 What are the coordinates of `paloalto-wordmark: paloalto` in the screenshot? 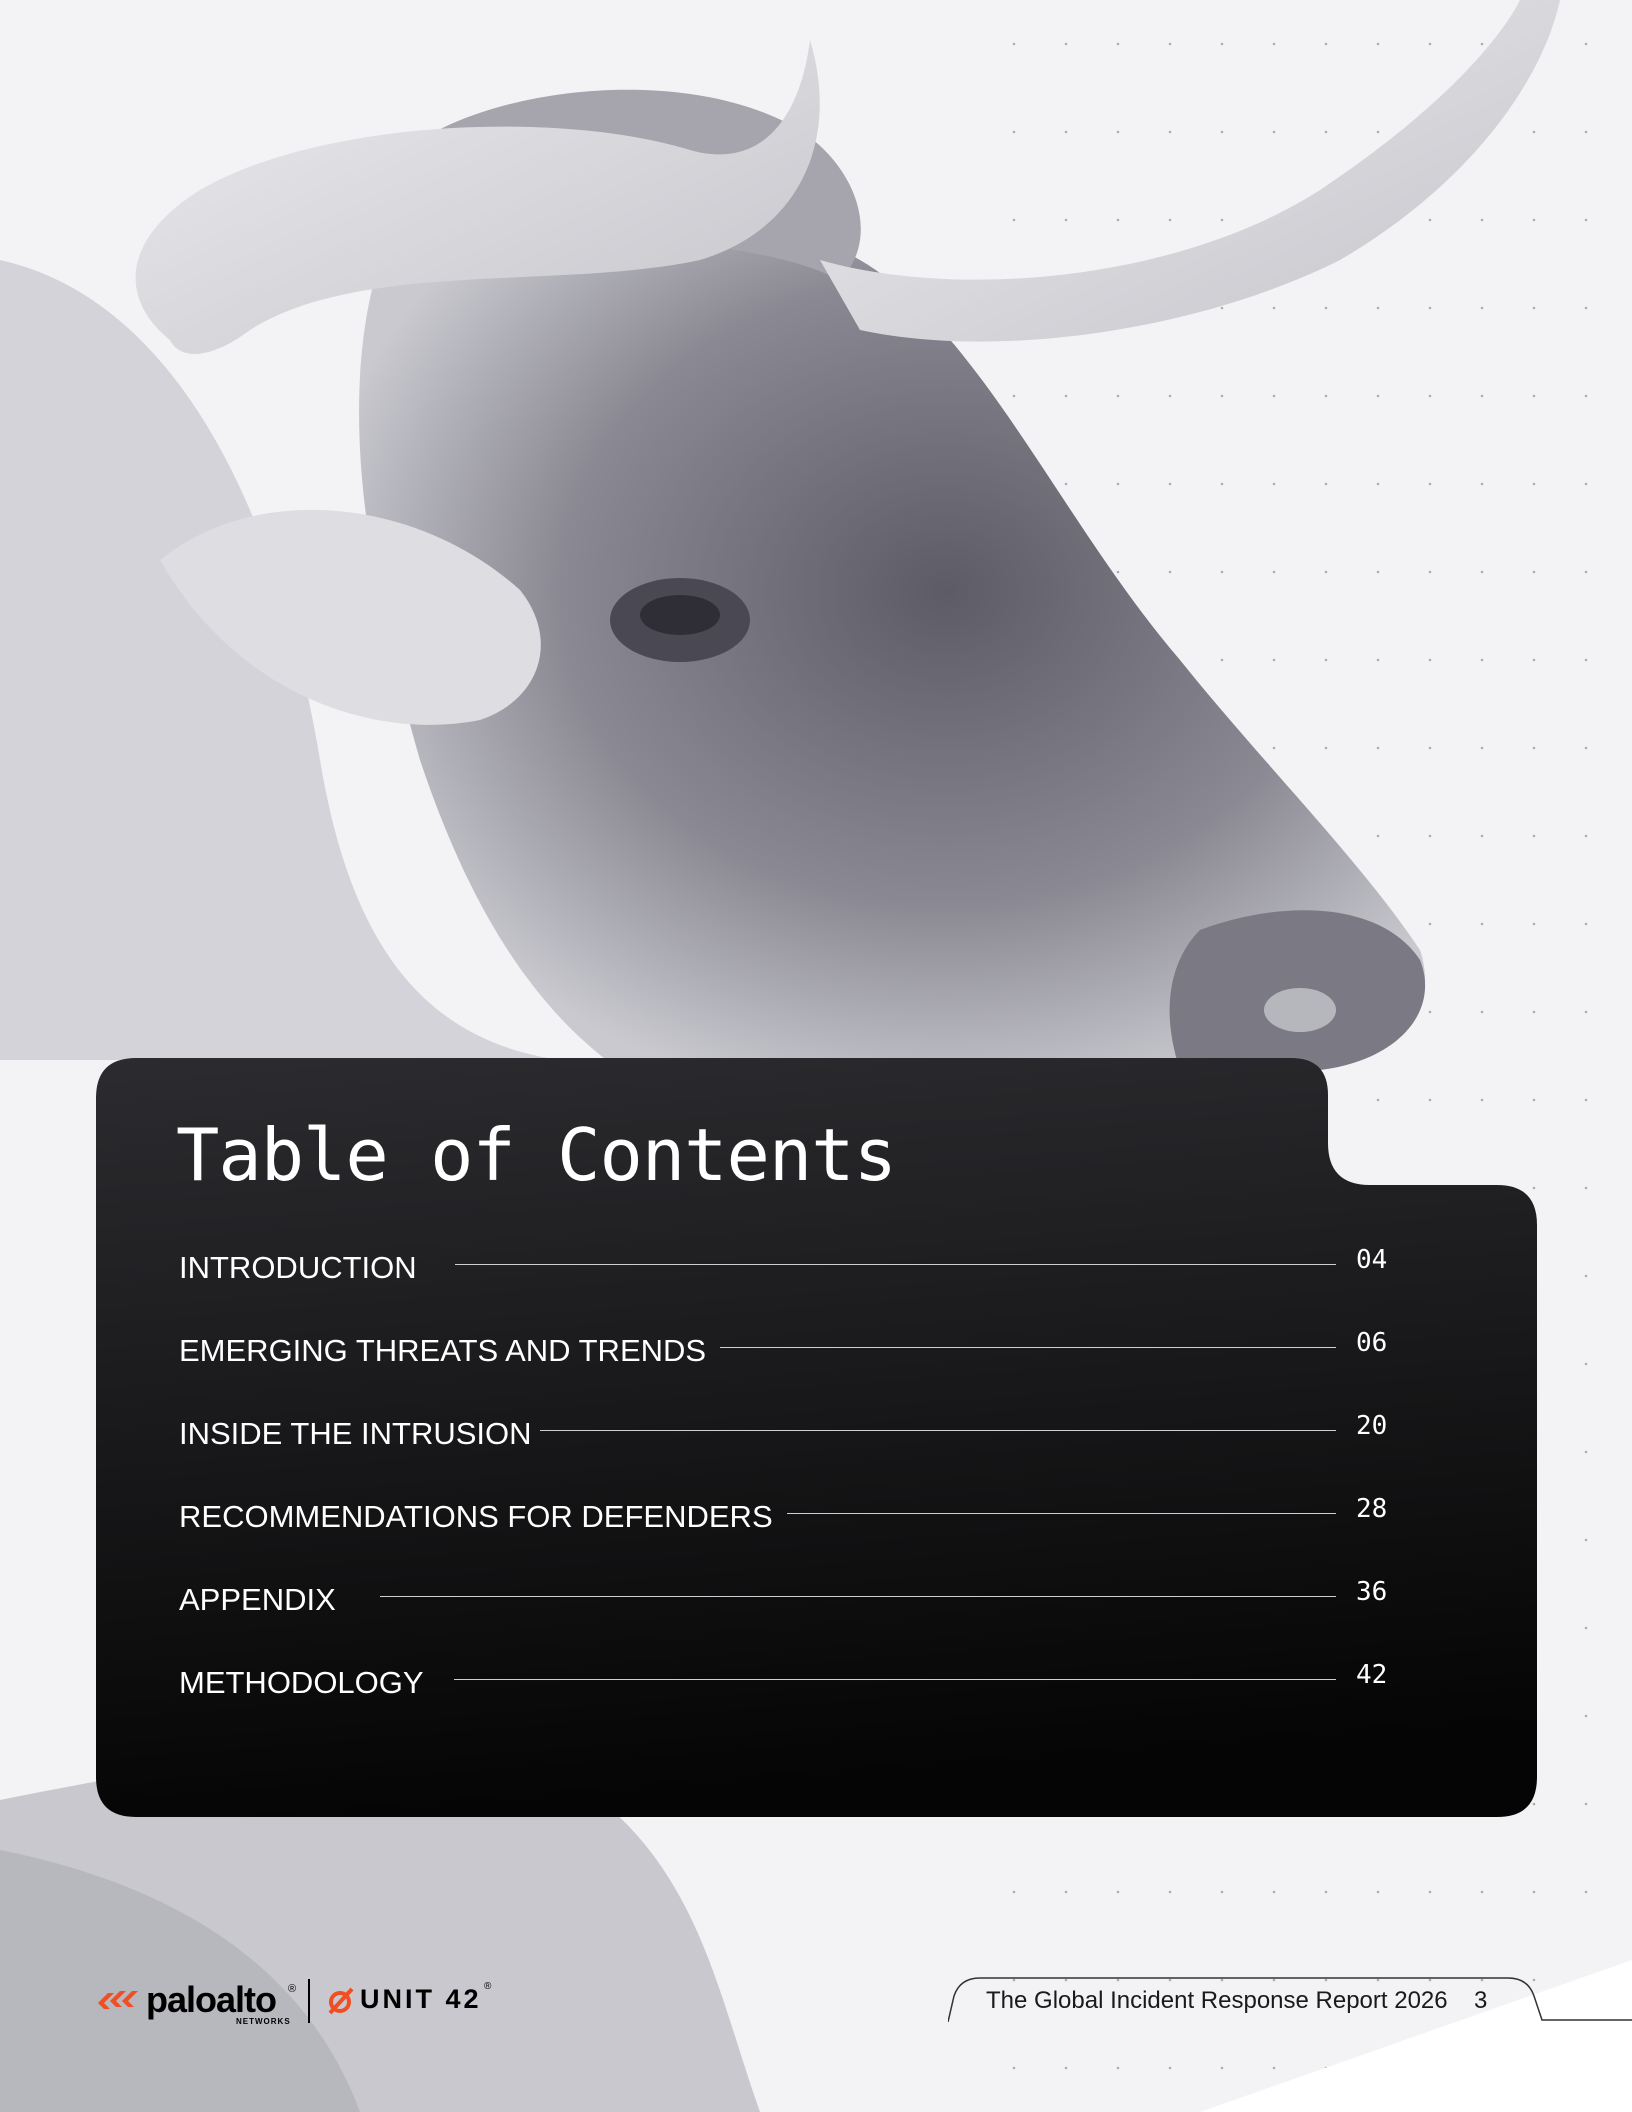 It's located at (211, 1999).